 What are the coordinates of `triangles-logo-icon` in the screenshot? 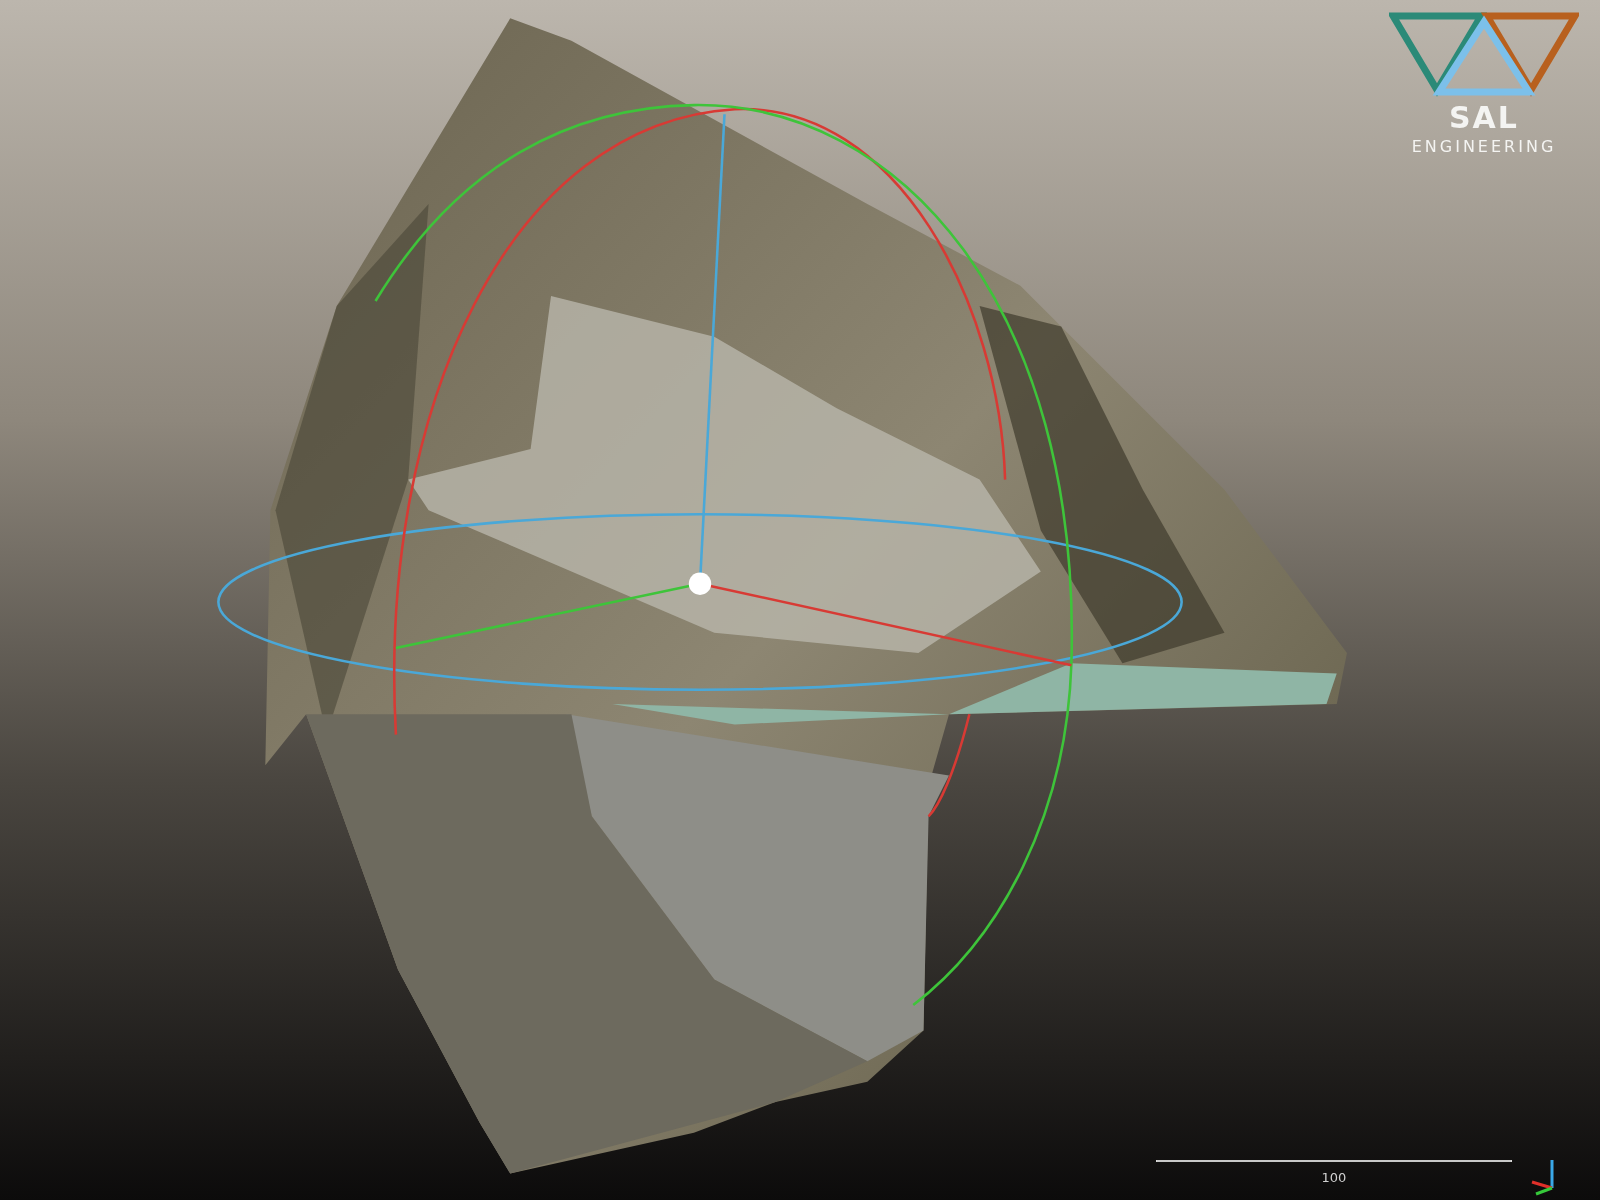 It's located at (1484, 54).